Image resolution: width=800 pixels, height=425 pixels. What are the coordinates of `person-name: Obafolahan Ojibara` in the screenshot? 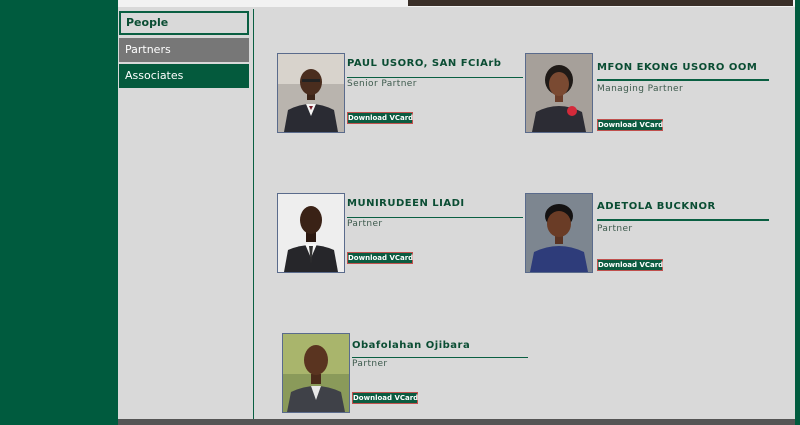 It's located at (411, 345).